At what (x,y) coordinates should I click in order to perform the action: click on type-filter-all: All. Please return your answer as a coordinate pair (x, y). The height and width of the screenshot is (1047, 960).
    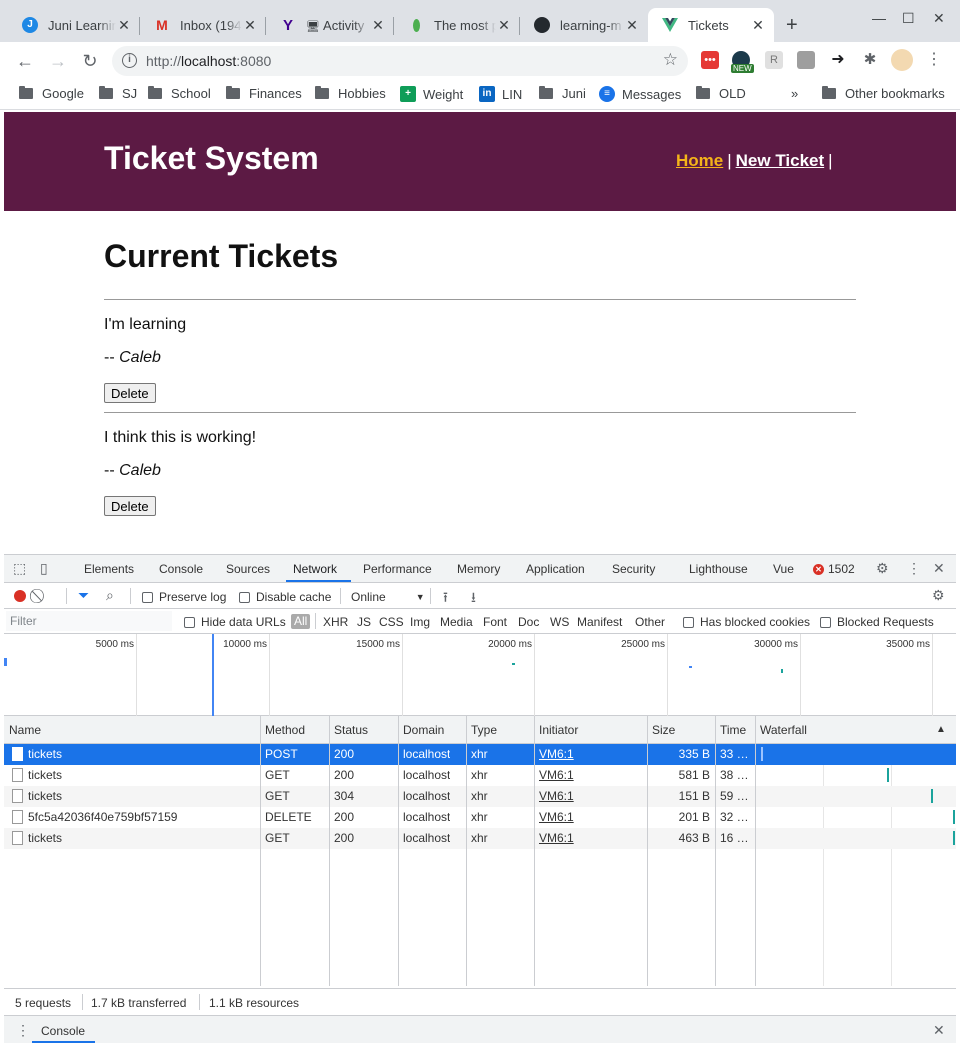
    Looking at the image, I should click on (301, 621).